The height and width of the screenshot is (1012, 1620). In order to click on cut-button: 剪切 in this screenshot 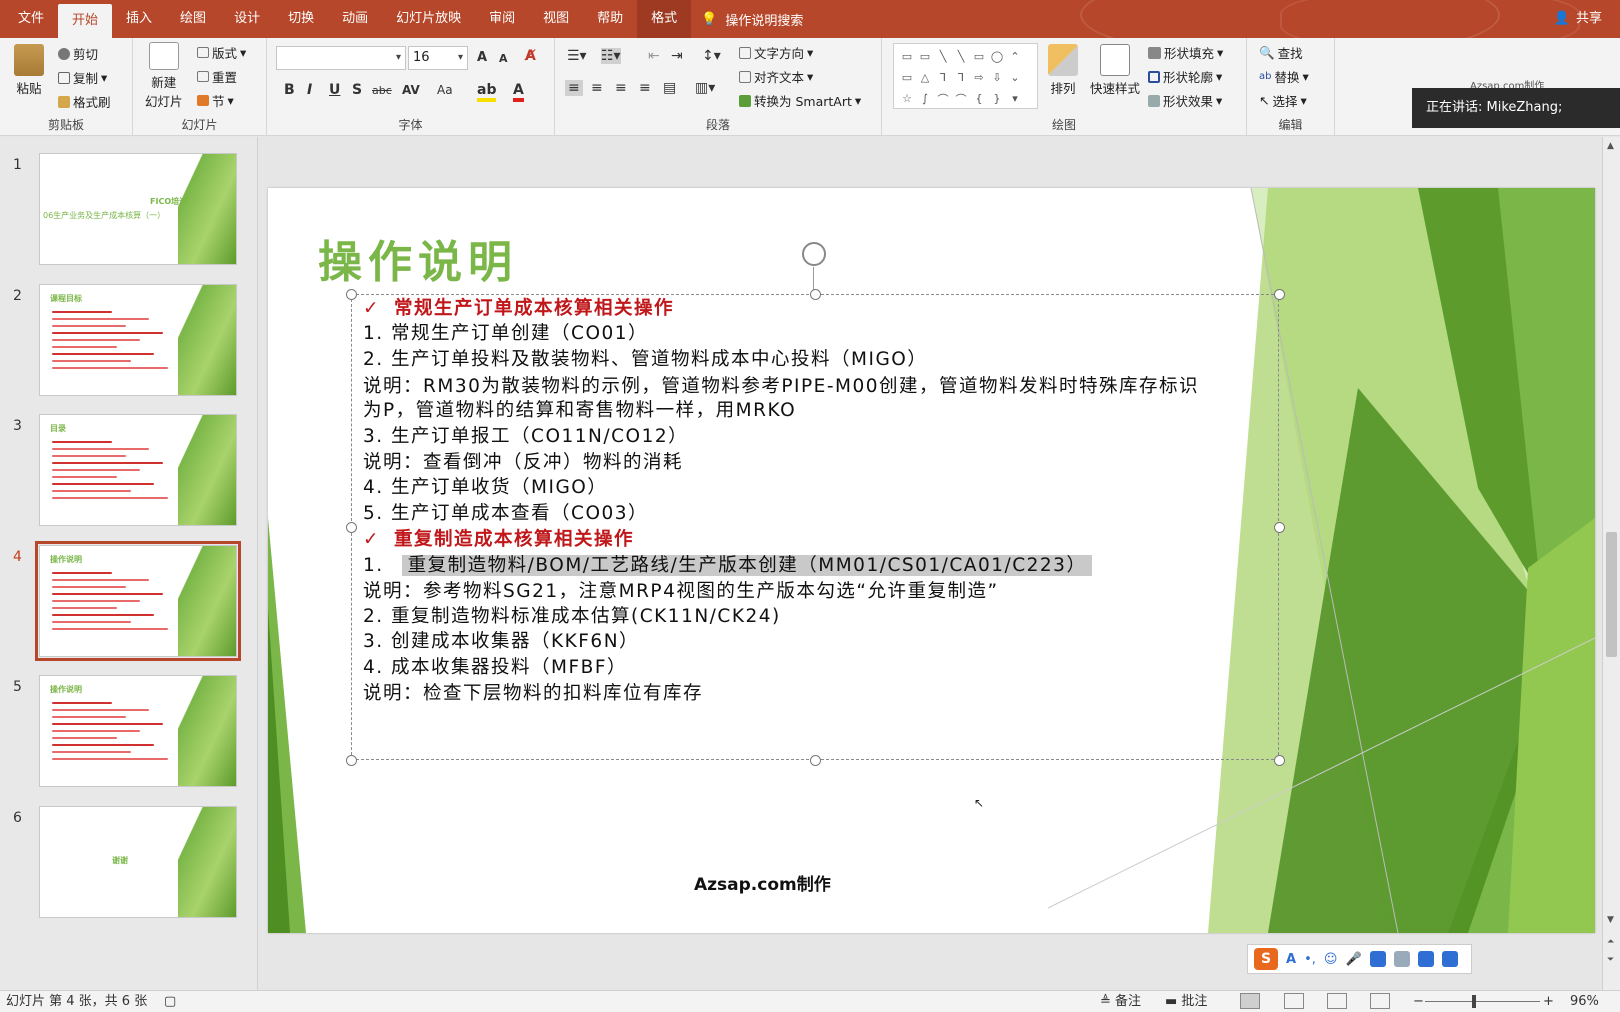, I will do `click(78, 53)`.